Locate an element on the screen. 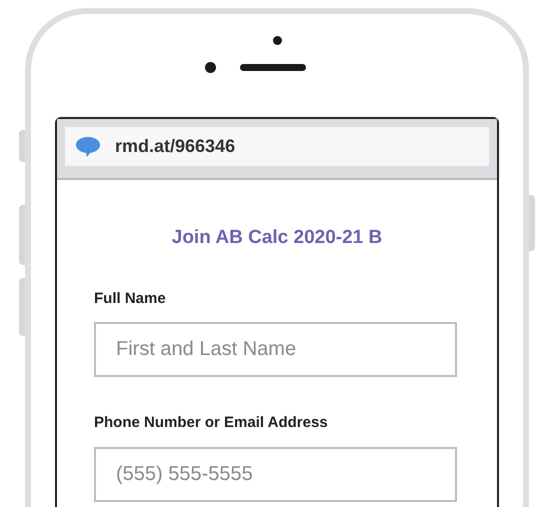 Image resolution: width=541 pixels, height=507 pixels. sensor-icon is located at coordinates (210, 67).